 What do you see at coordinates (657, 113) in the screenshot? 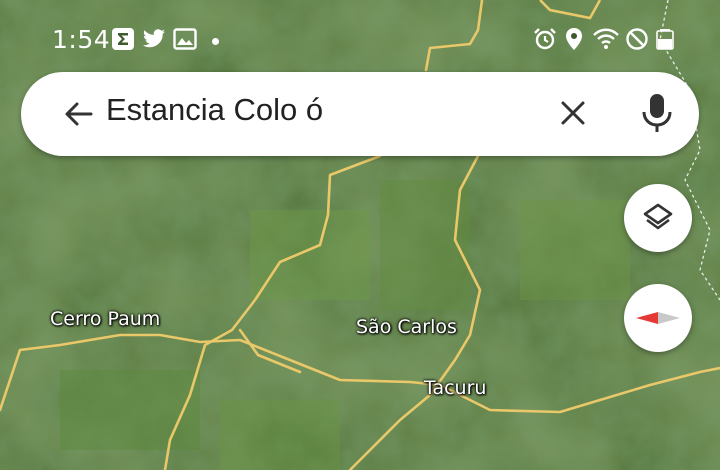
I see `microphone-icon` at bounding box center [657, 113].